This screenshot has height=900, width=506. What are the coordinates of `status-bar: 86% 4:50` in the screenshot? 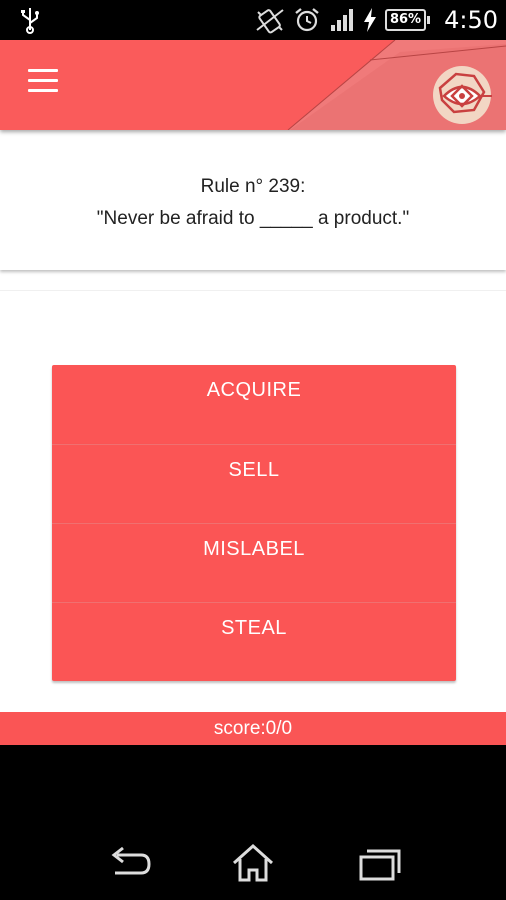 It's located at (253, 20).